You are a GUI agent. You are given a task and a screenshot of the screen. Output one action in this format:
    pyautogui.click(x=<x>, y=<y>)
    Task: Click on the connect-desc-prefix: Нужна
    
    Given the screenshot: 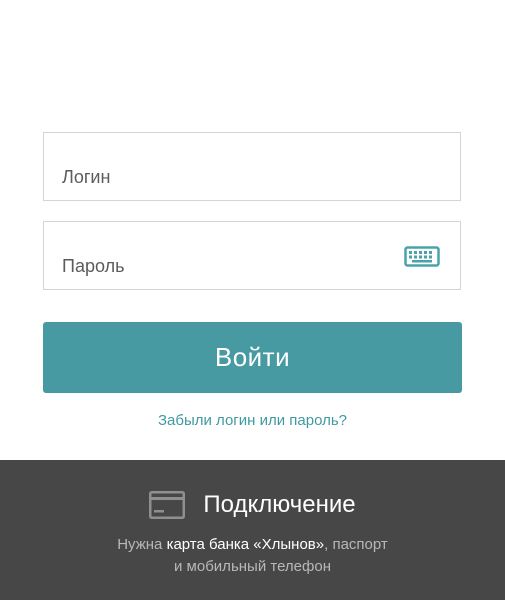 What is the action you would take?
    pyautogui.click(x=142, y=544)
    